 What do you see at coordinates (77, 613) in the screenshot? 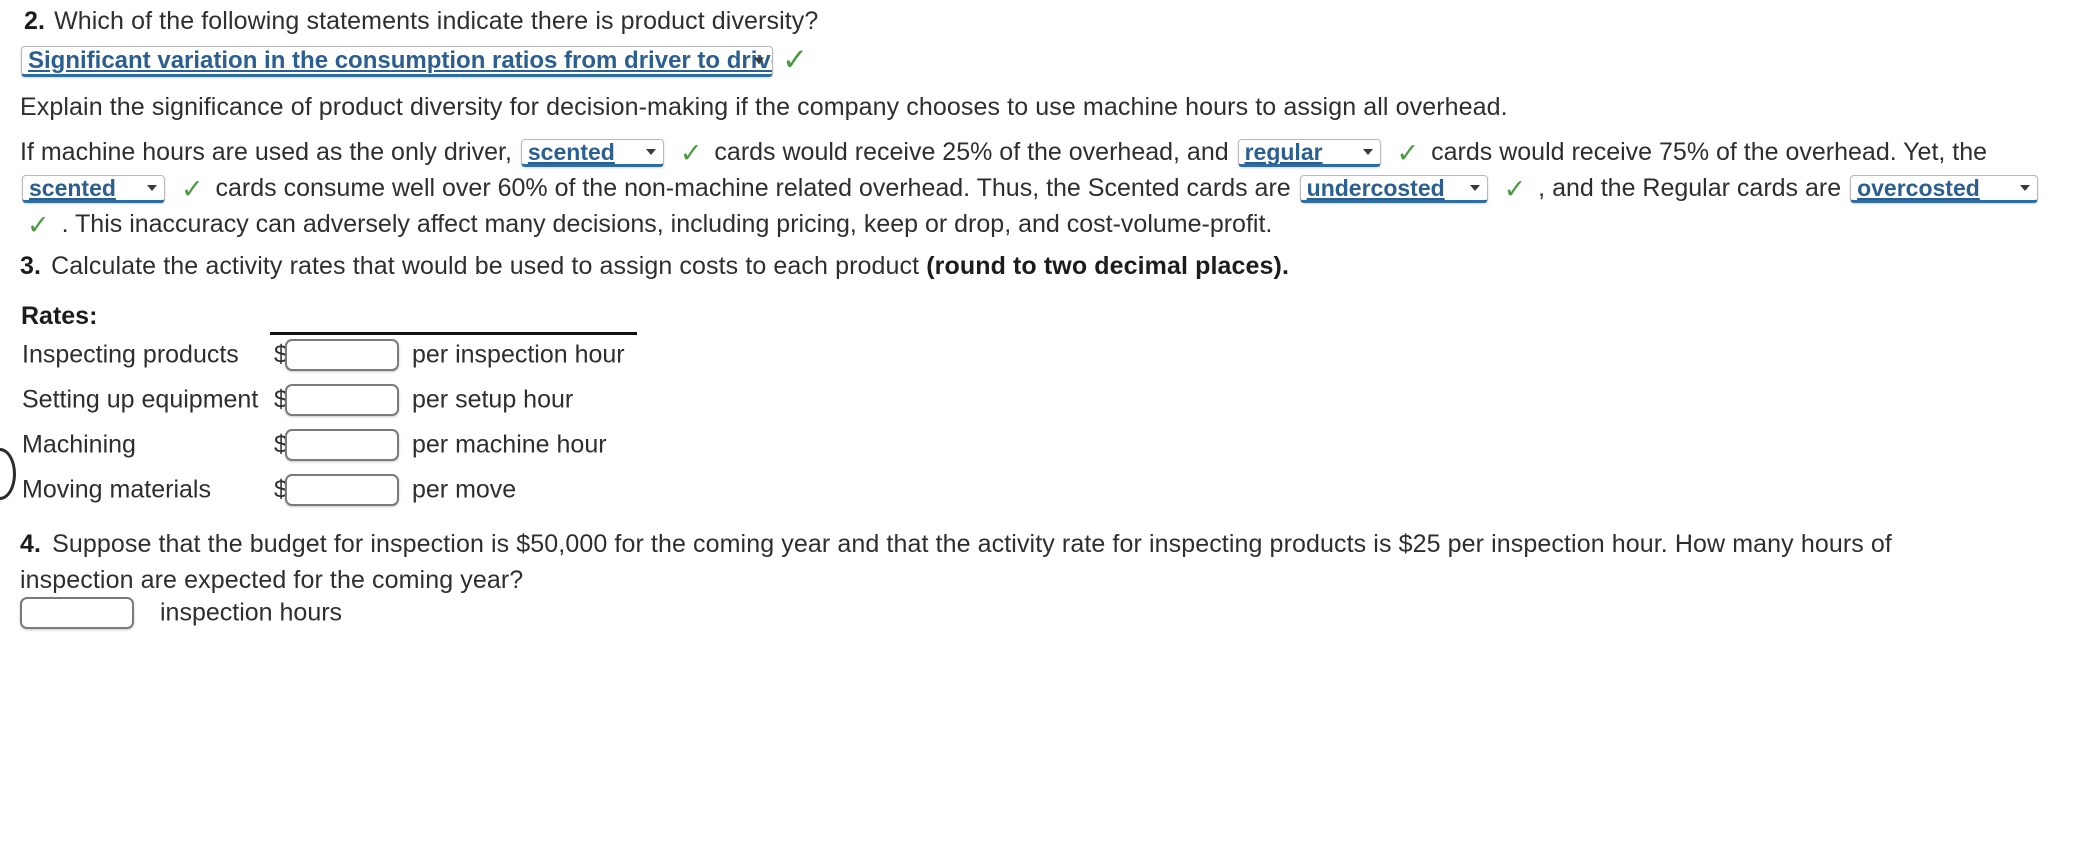
I see `inspection-hours-input` at bounding box center [77, 613].